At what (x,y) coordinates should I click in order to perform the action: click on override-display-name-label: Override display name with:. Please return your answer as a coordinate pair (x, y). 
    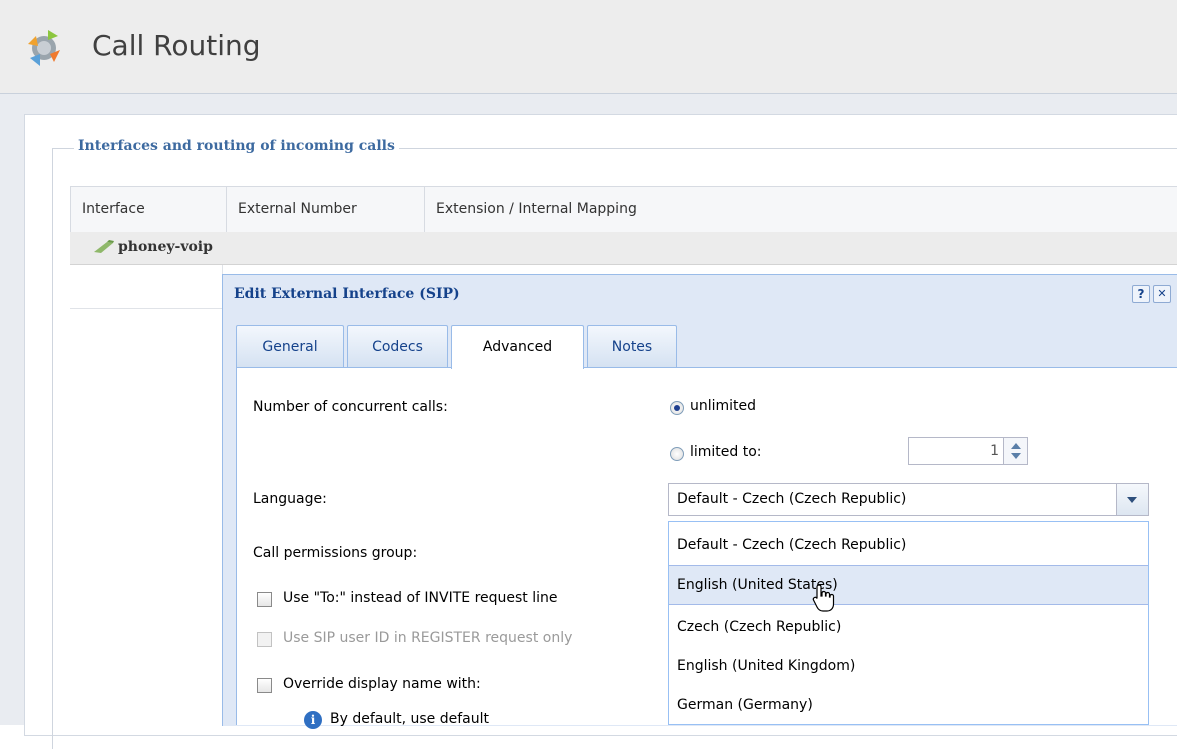
    Looking at the image, I should click on (382, 684).